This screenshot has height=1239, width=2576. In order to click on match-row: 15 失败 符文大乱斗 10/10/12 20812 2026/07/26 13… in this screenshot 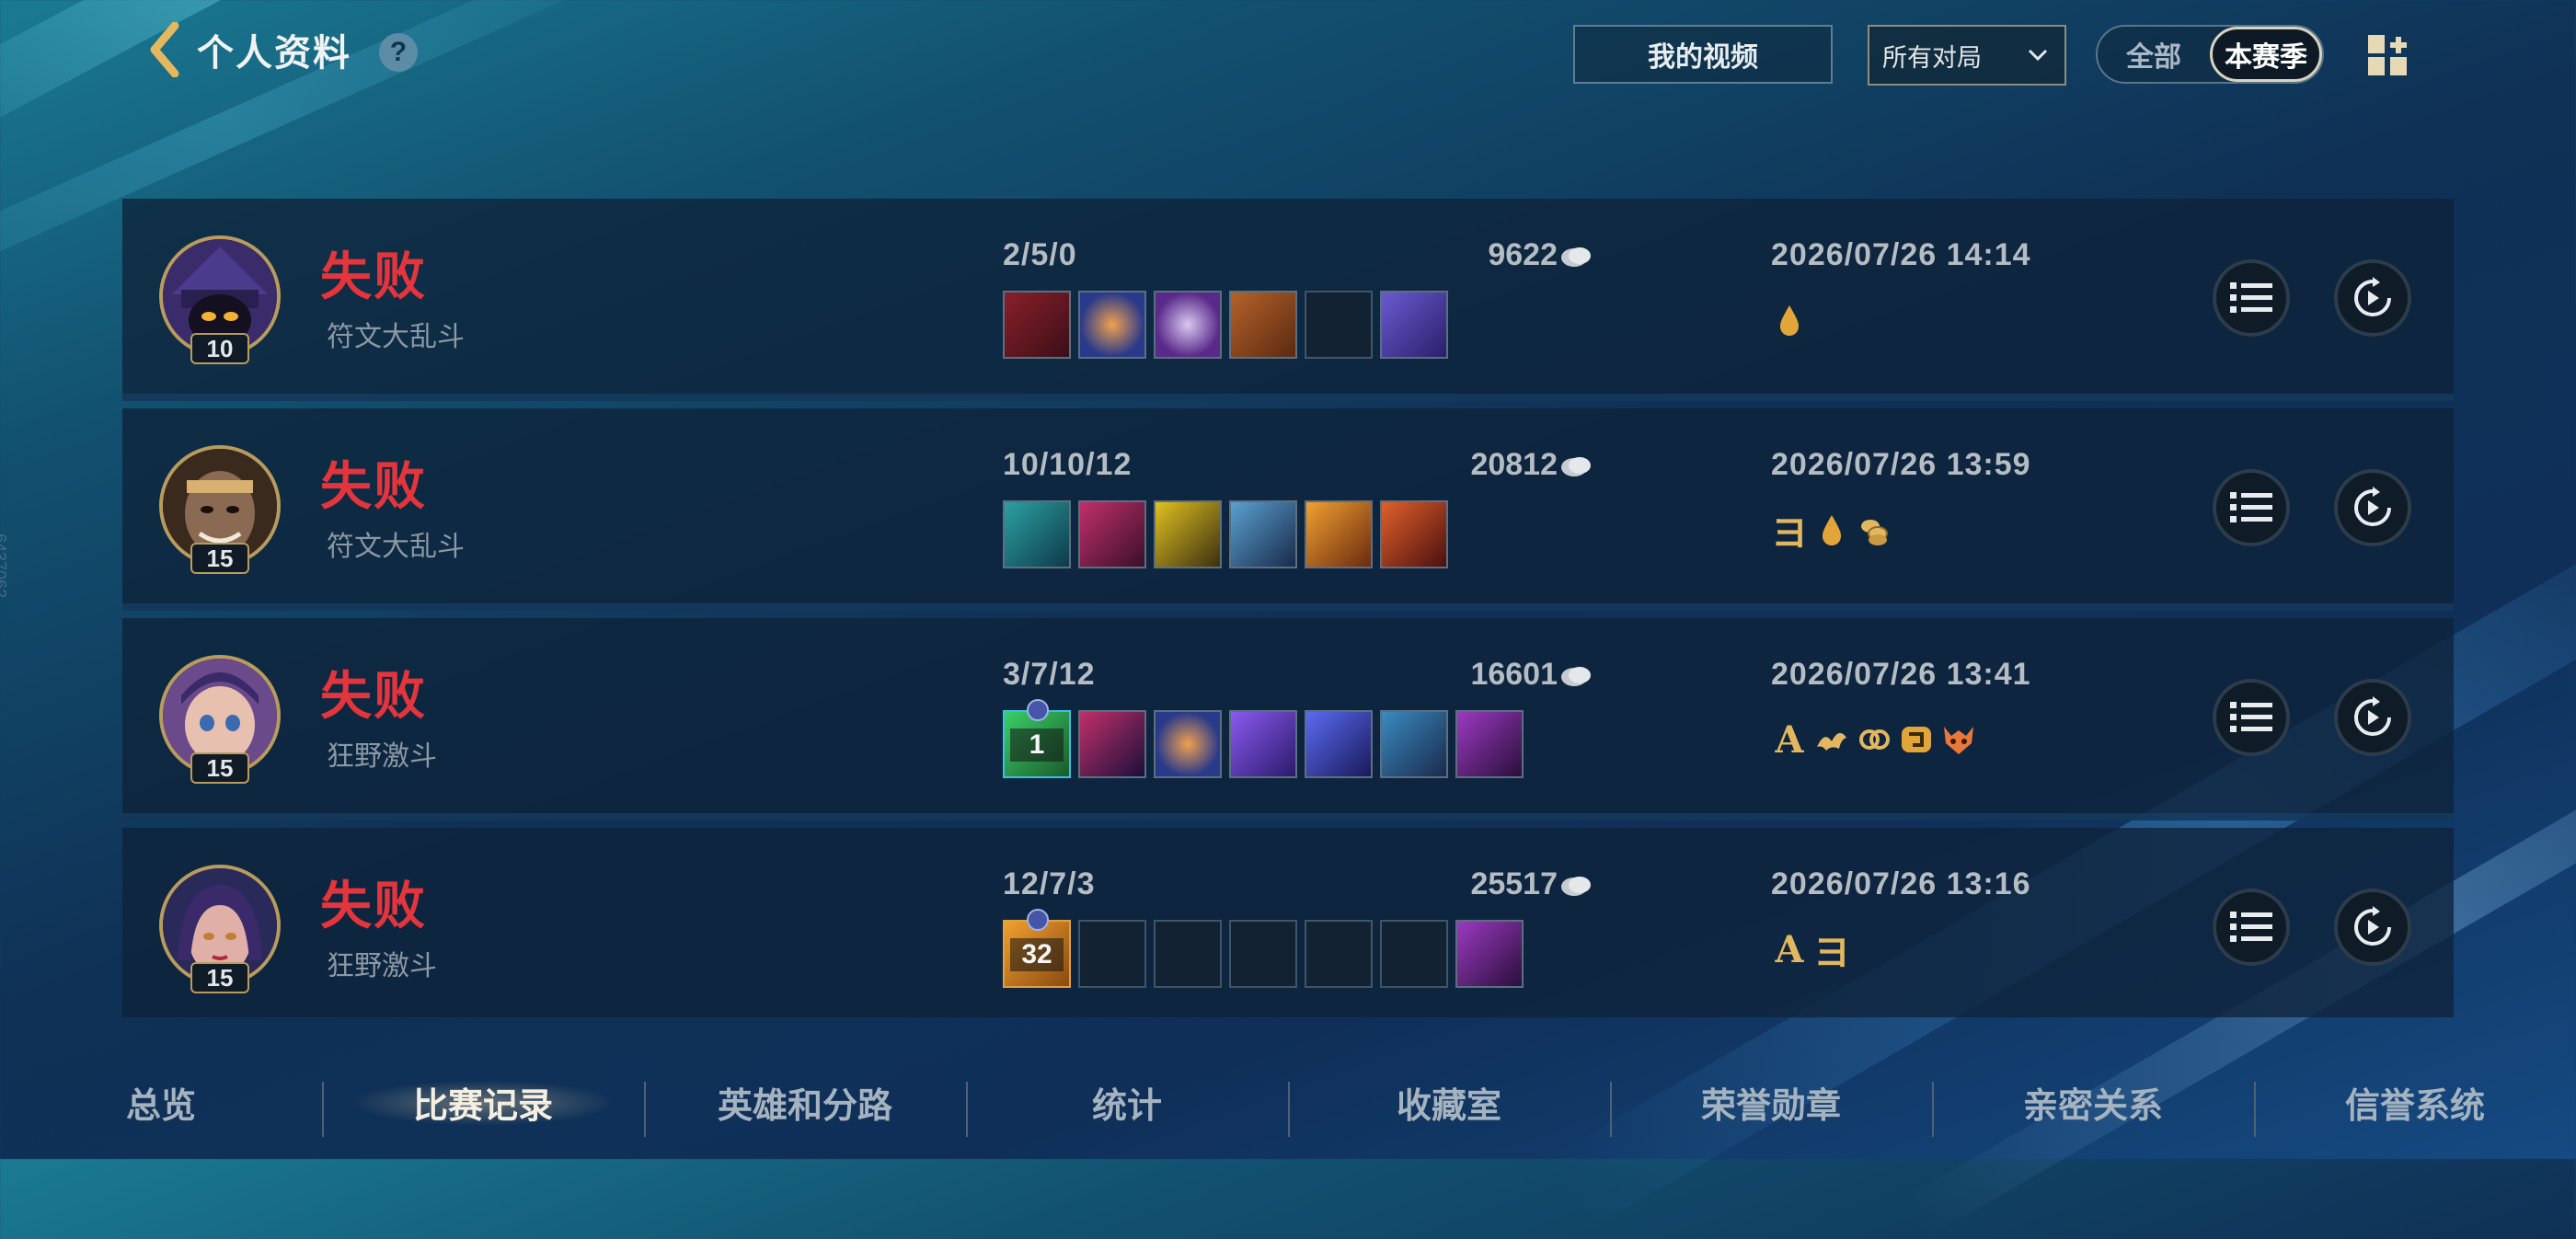, I will do `click(1288, 510)`.